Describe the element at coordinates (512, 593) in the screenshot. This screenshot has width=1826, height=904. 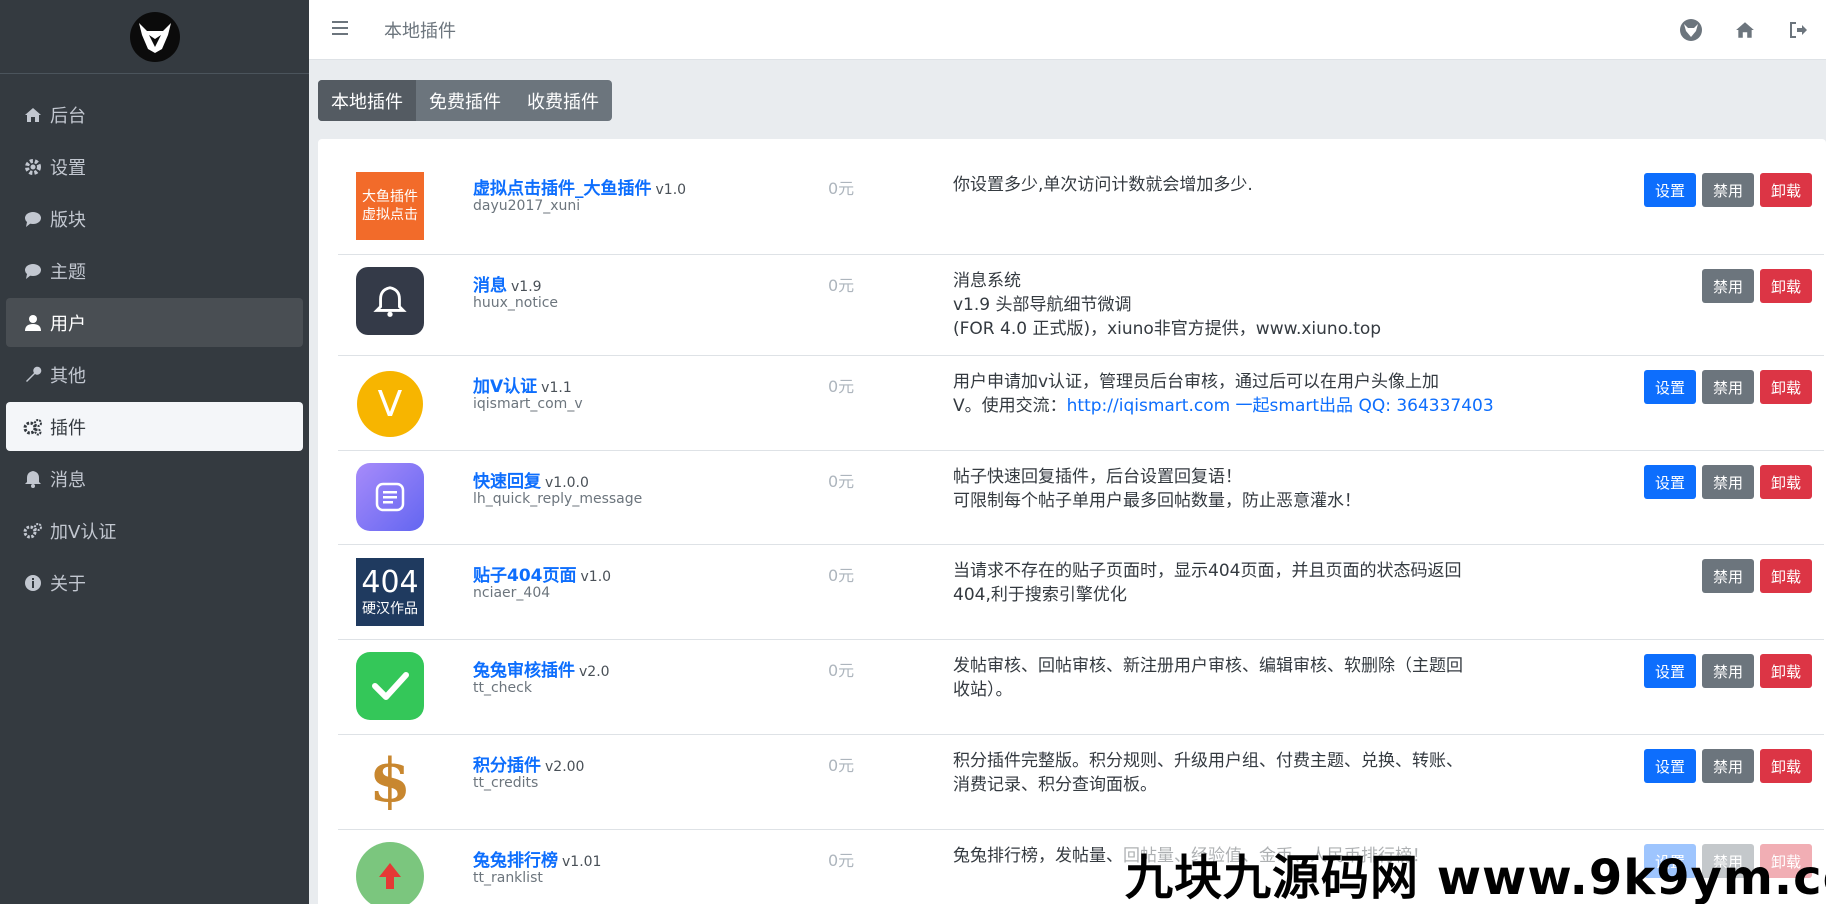
I see `plugin-id: nciaer_404` at that location.